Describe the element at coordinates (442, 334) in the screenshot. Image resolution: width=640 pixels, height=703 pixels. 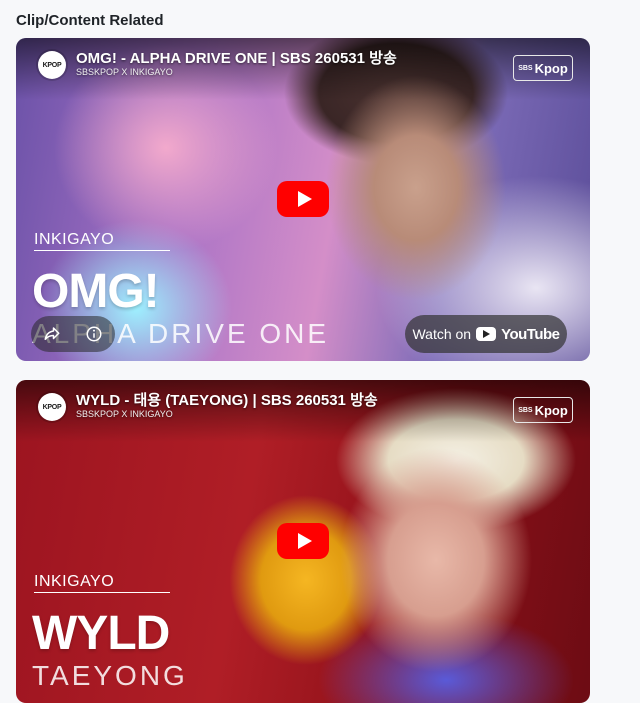
I see `watch-on-label: Watch on` at that location.